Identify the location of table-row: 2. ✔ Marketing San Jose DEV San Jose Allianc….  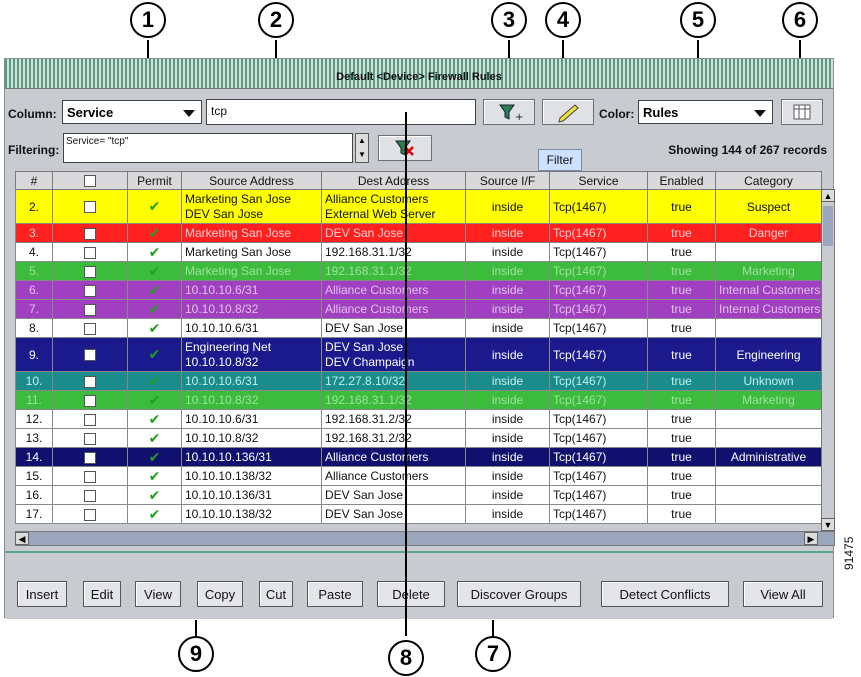
(418, 206).